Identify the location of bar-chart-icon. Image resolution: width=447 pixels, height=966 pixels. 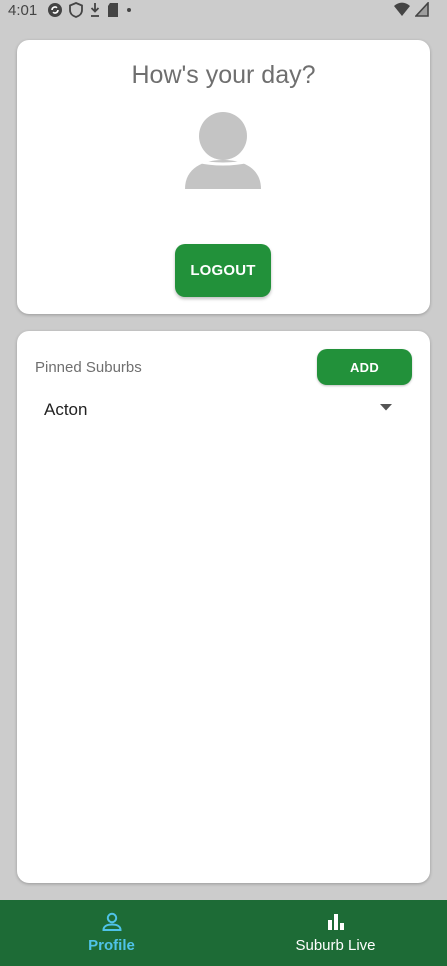
(336, 922).